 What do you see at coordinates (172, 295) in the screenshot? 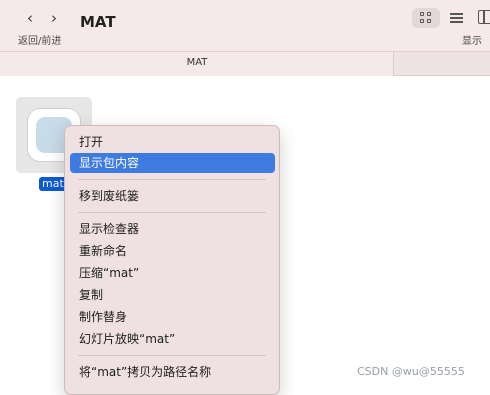
I see `menu-item-duplicate: 复制` at bounding box center [172, 295].